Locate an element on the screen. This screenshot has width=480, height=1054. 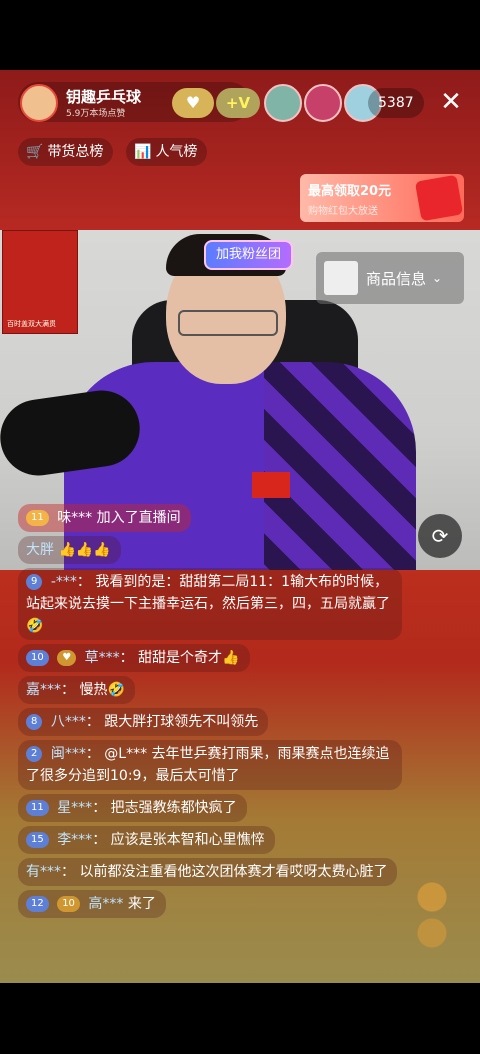
host-name: 钥趣乒乓球 is located at coordinates (104, 97).